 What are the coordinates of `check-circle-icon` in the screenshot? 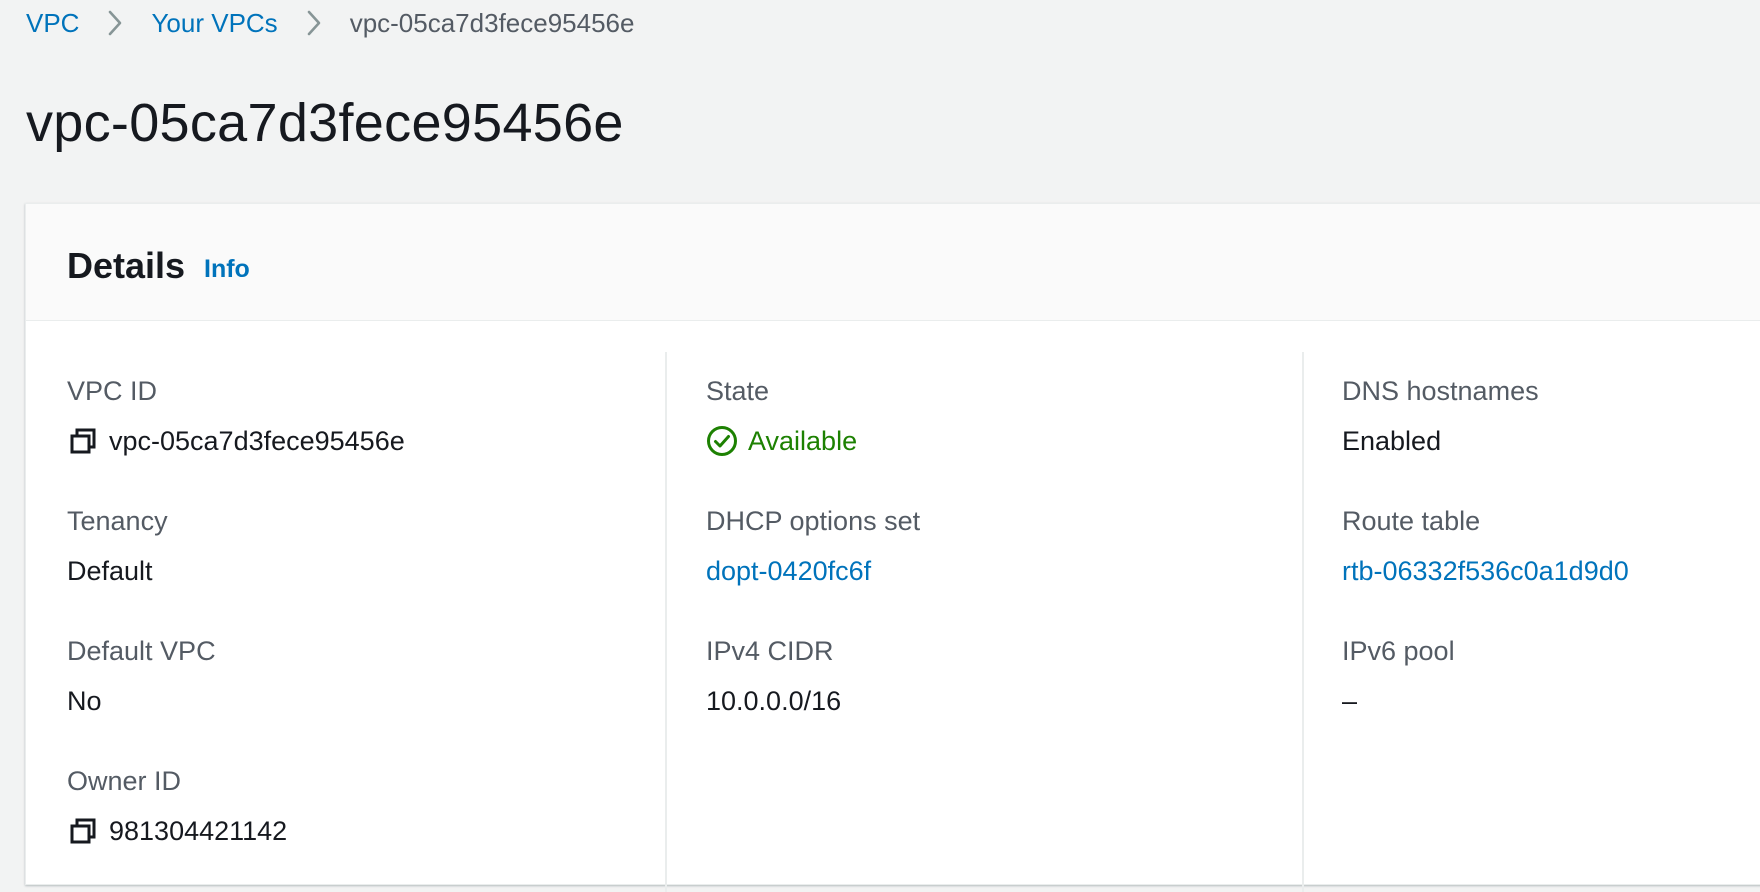 It's located at (722, 441).